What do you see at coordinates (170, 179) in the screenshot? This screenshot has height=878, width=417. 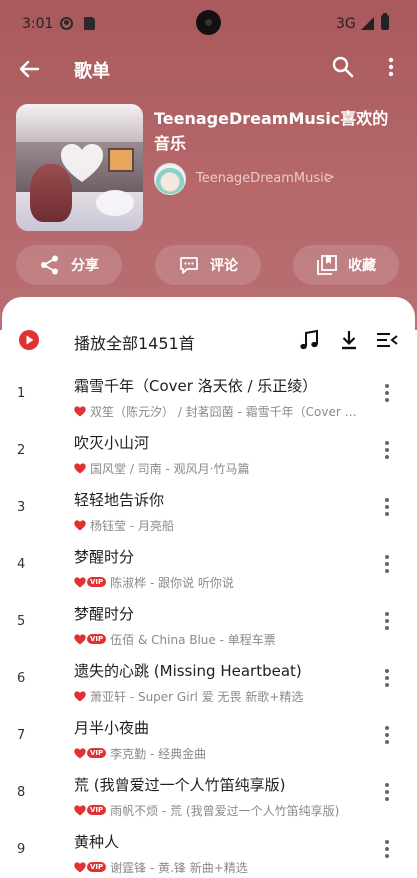 I see `creator-avatar` at bounding box center [170, 179].